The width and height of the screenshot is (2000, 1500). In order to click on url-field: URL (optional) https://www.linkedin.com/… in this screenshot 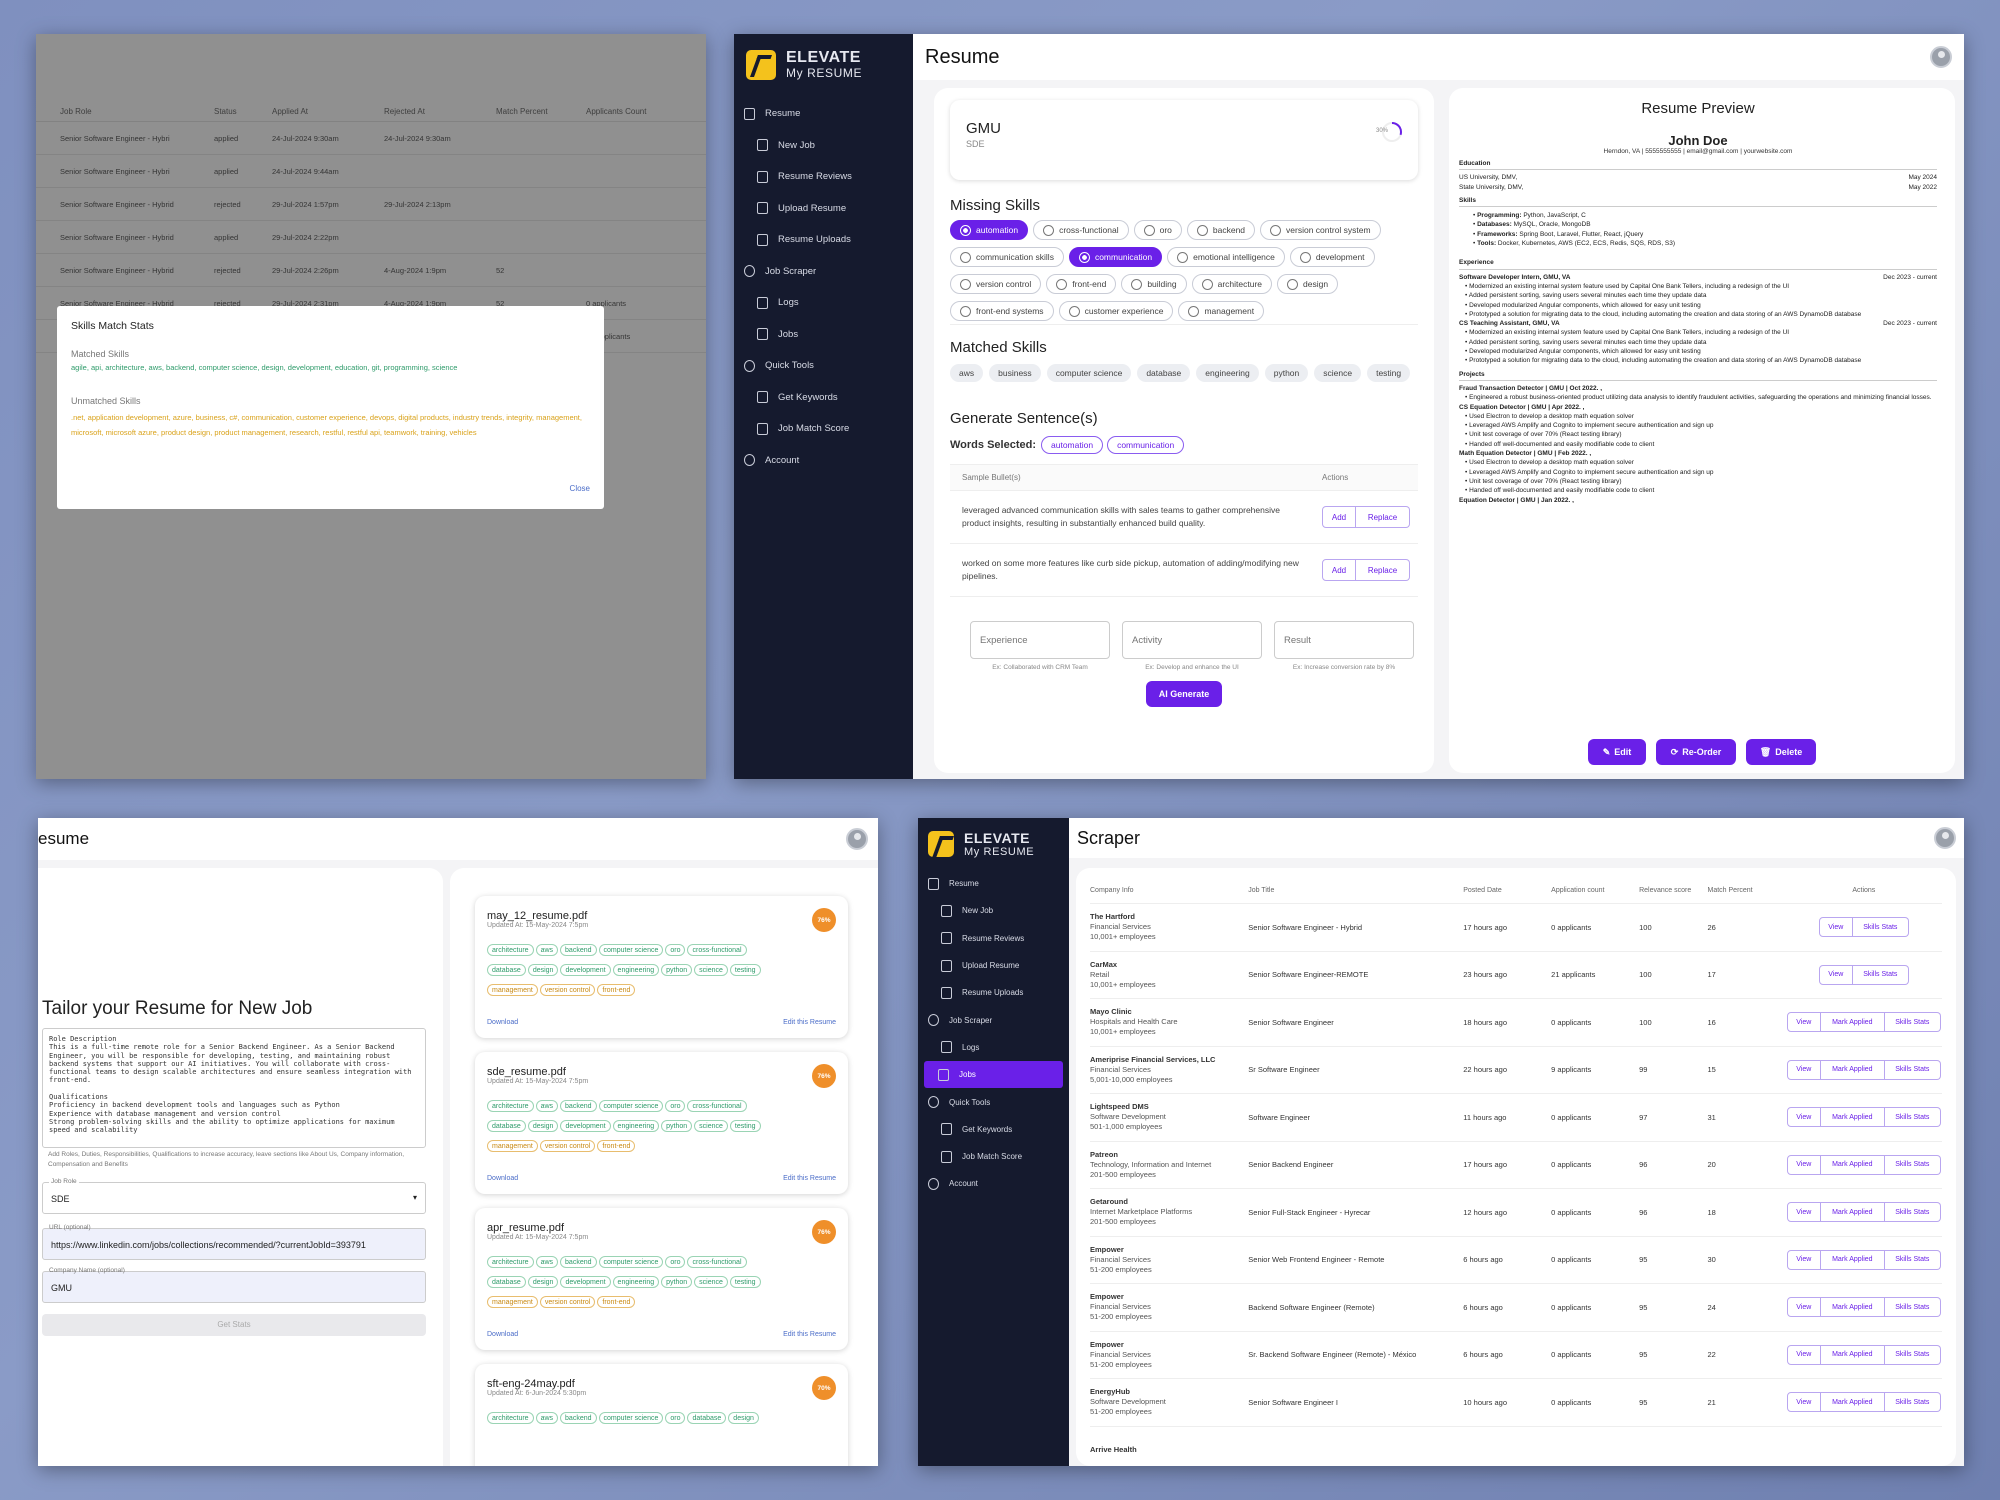, I will do `click(234, 1242)`.